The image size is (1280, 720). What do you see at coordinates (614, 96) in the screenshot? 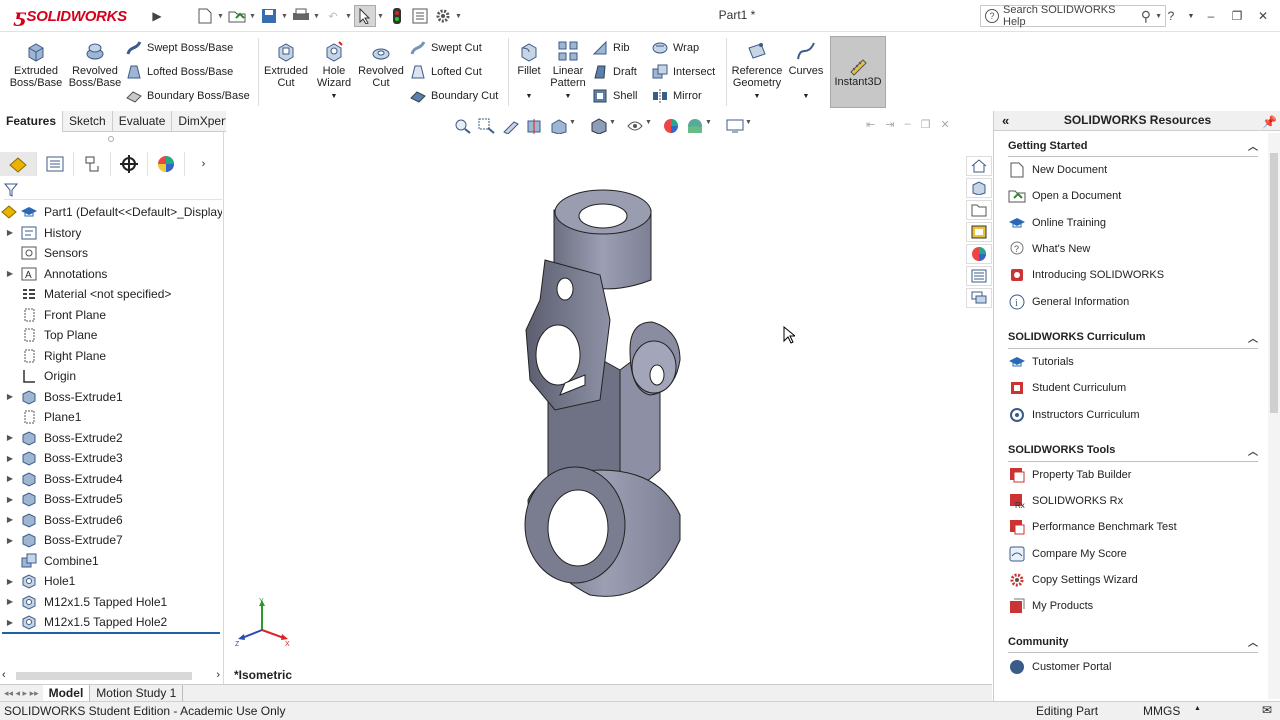
I see `shell-button: Shell` at bounding box center [614, 96].